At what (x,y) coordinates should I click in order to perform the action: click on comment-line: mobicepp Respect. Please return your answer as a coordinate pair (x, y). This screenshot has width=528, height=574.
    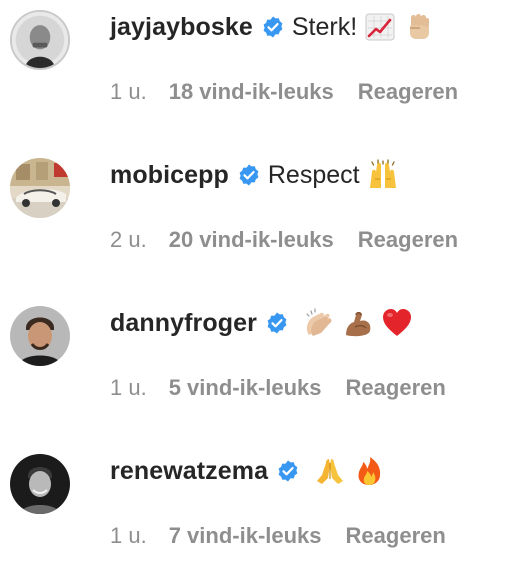
    Looking at the image, I should click on (254, 175).